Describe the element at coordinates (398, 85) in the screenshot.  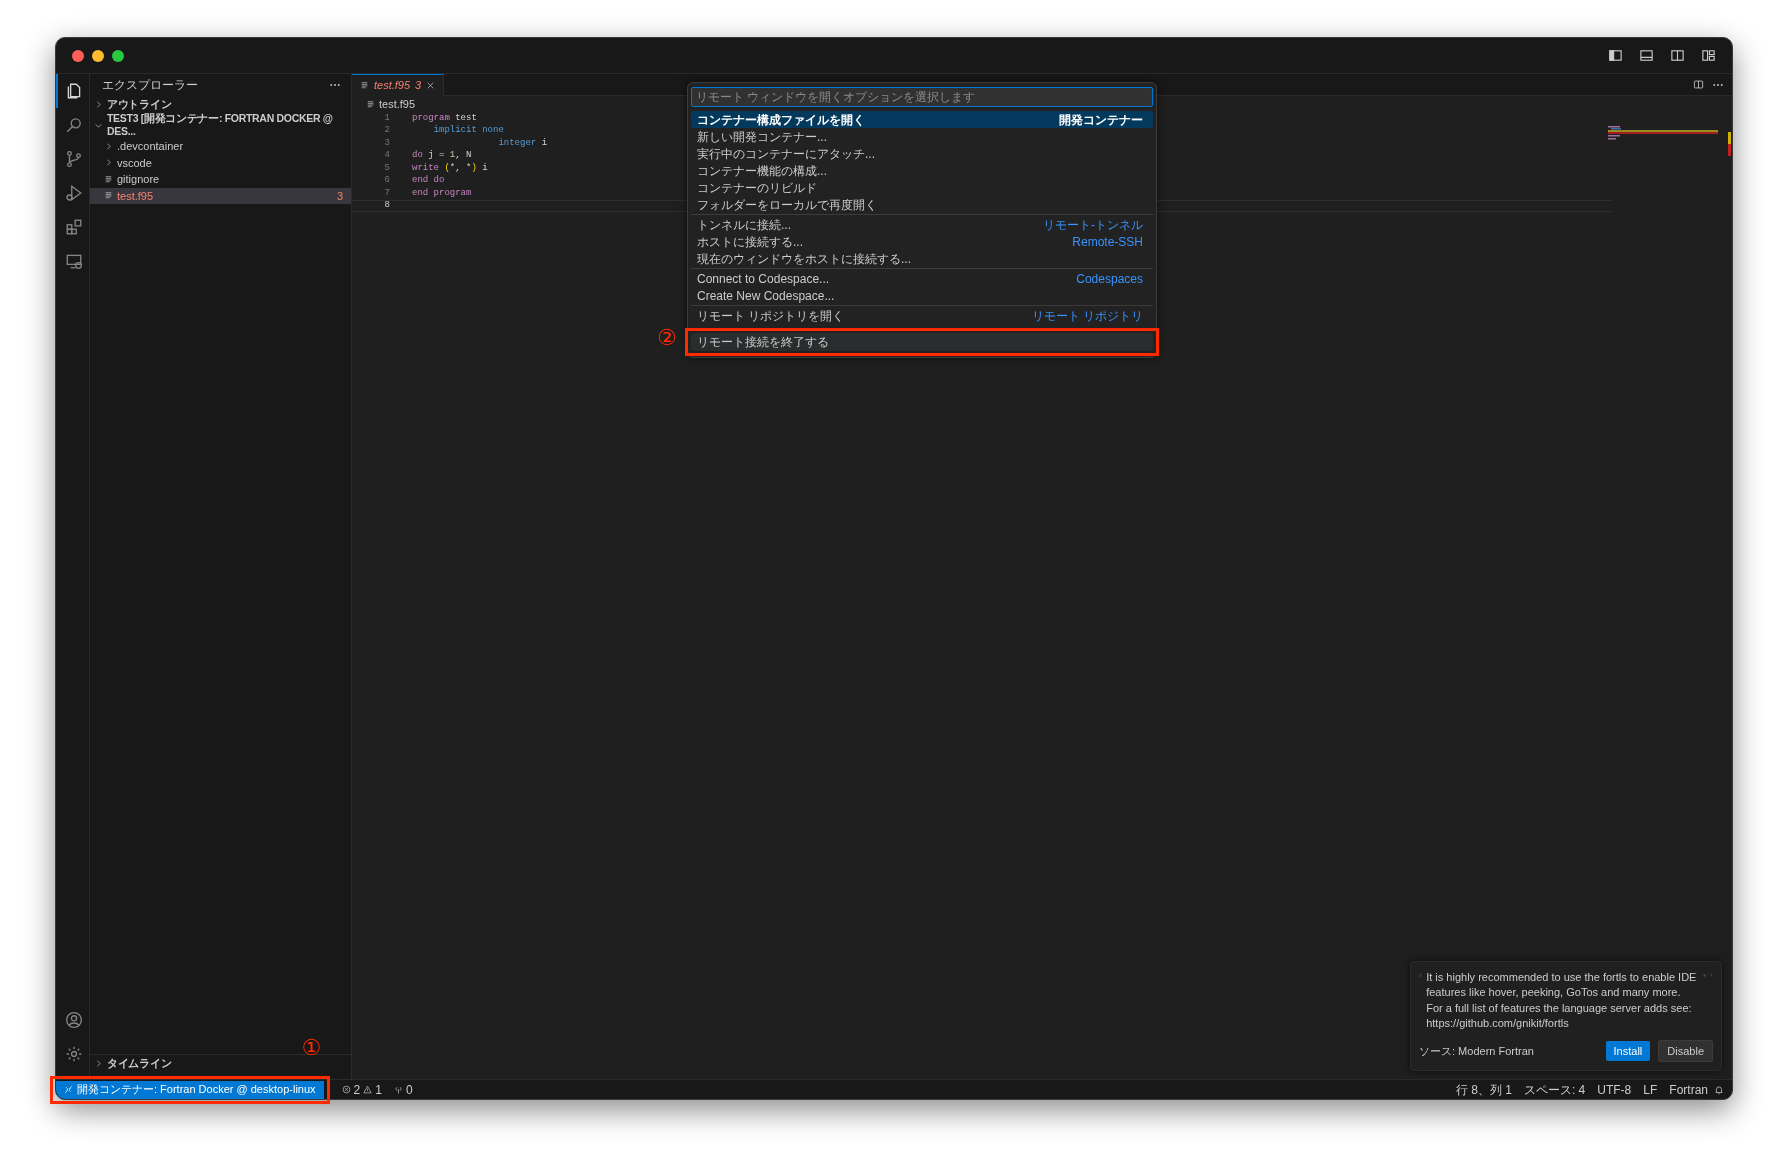
I see `editor-tab: test.f95 3` at that location.